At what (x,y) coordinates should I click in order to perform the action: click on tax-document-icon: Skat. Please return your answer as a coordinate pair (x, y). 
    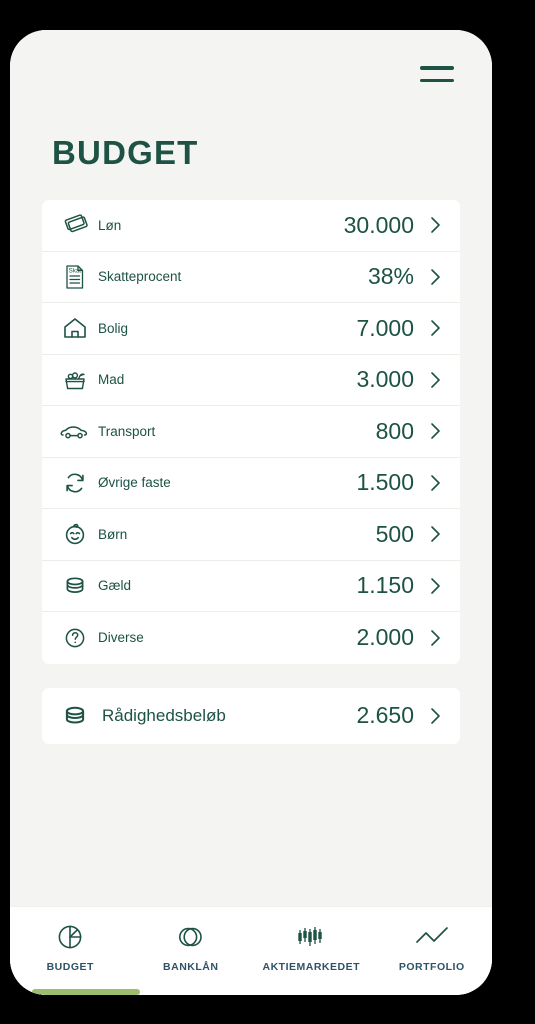
    Looking at the image, I should click on (75, 277).